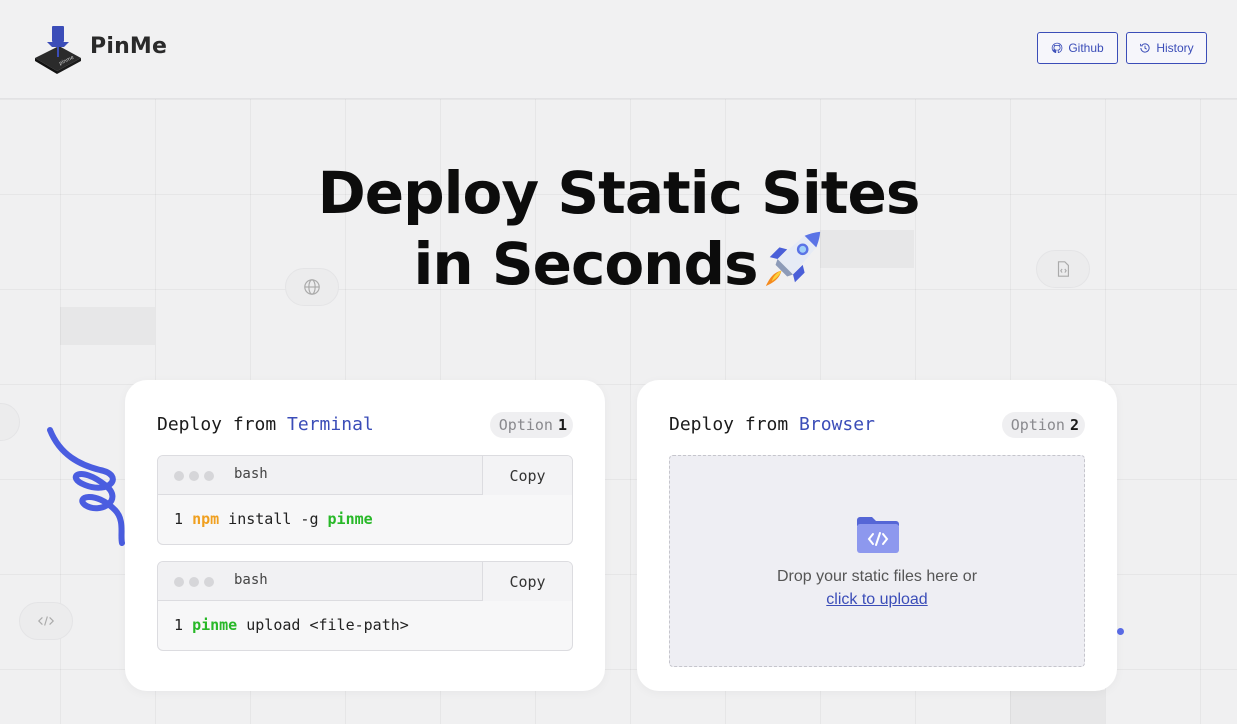  I want to click on hero-line-1: Deploy Static Sites, so click(619, 193).